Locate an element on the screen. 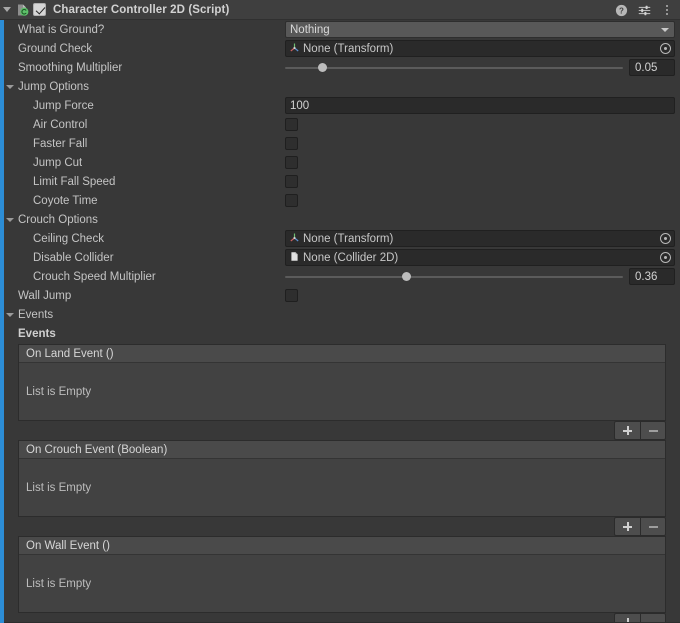 Image resolution: width=680 pixels, height=623 pixels. property-row-jump-force: Jump Force 100 is located at coordinates (340, 105).